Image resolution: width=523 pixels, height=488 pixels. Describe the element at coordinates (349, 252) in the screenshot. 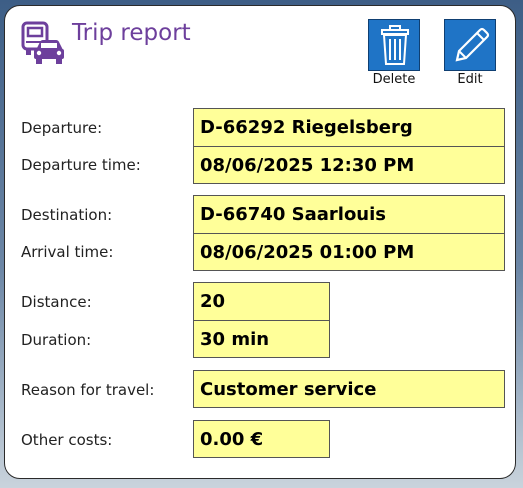

I see `arrival-time-field: 08/06/2025 01:00 PM` at that location.